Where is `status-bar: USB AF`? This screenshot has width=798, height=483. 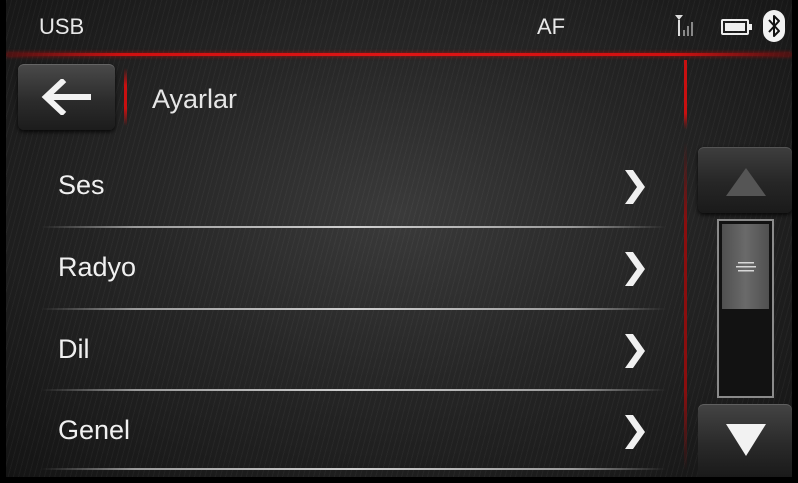
status-bar: USB AF is located at coordinates (399, 26).